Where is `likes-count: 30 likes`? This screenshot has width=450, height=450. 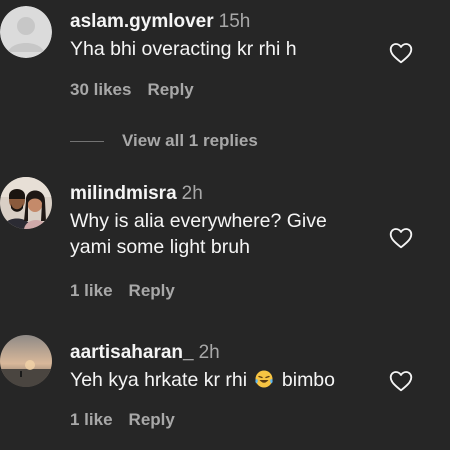 likes-count: 30 likes is located at coordinates (100, 89).